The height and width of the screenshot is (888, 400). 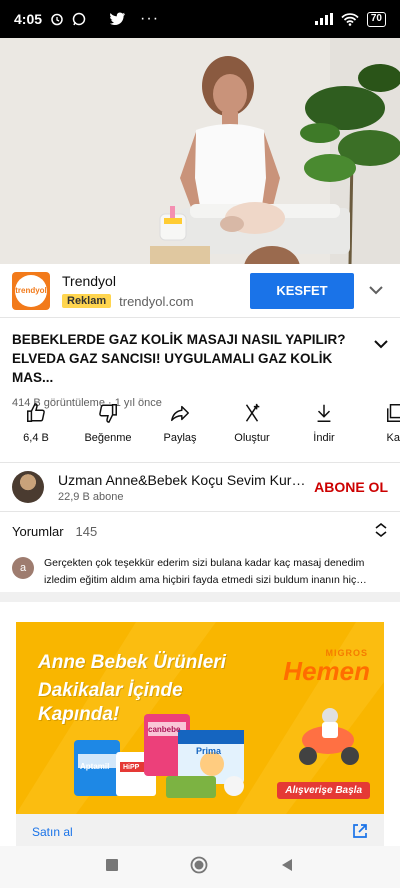 I want to click on save-button: Kay, so click(x=380, y=430).